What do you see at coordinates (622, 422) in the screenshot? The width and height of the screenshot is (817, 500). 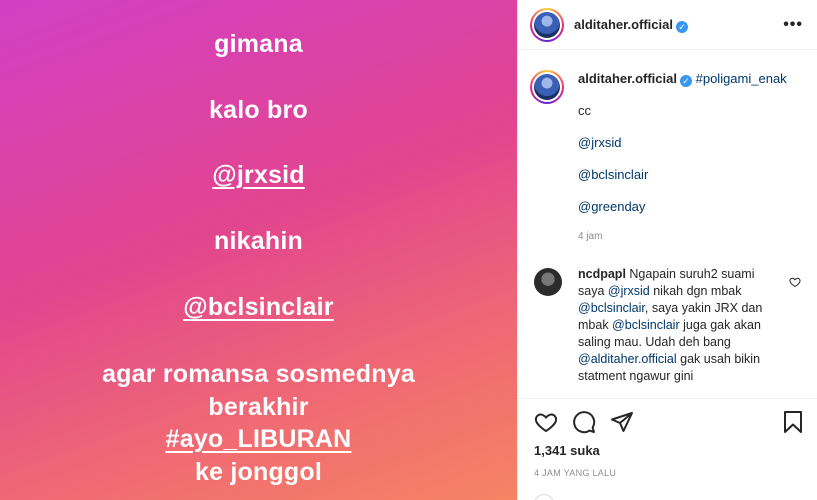 I see `share-icon` at bounding box center [622, 422].